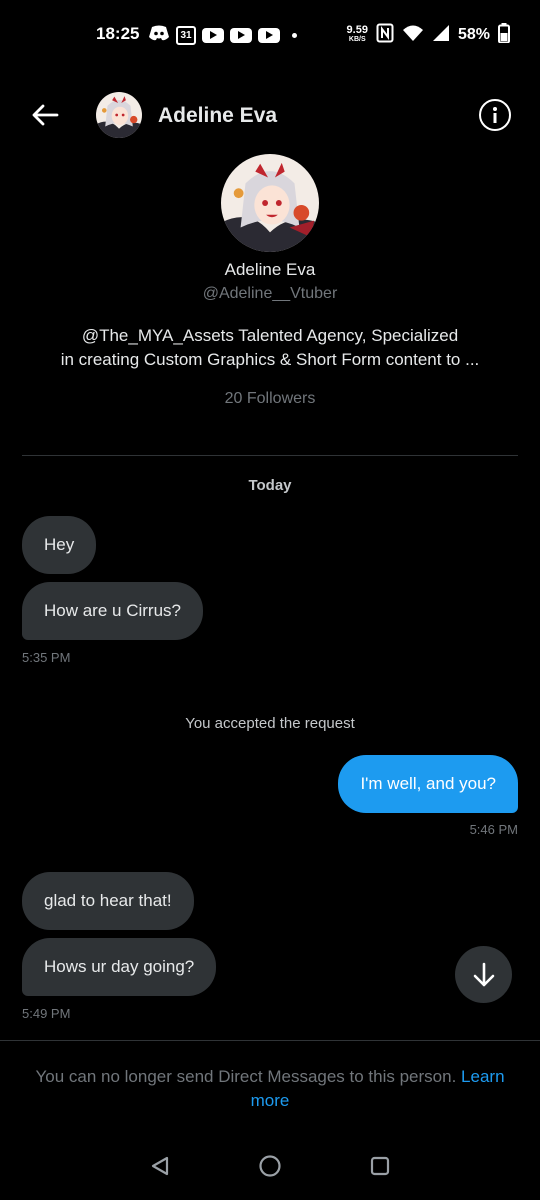  I want to click on message-text: glad to hear that!, so click(108, 900).